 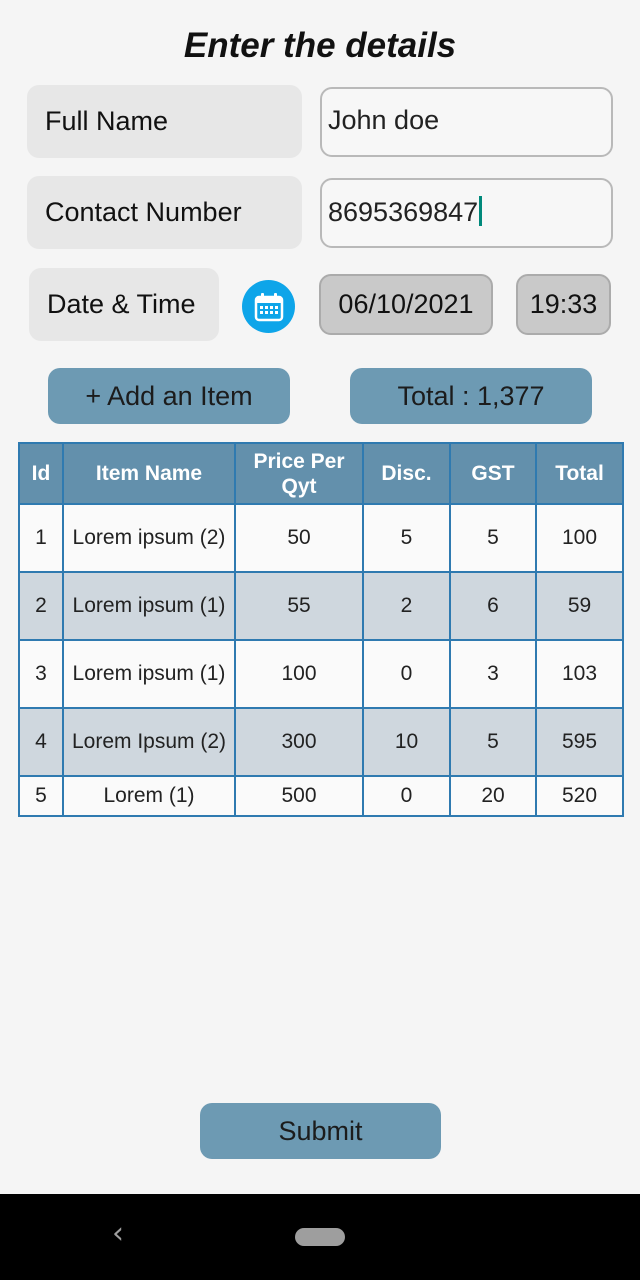 I want to click on navigation-bar: ‹, so click(x=320, y=1237).